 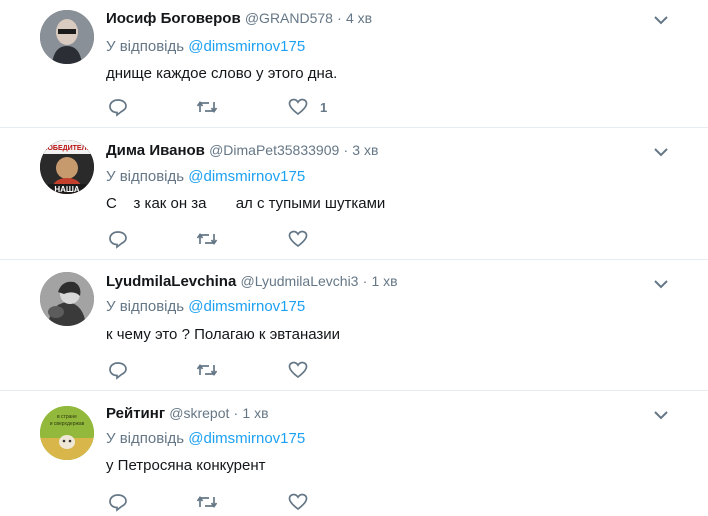 What do you see at coordinates (186, 465) in the screenshot?
I see `tweet-text: у Петросяна конкурент` at bounding box center [186, 465].